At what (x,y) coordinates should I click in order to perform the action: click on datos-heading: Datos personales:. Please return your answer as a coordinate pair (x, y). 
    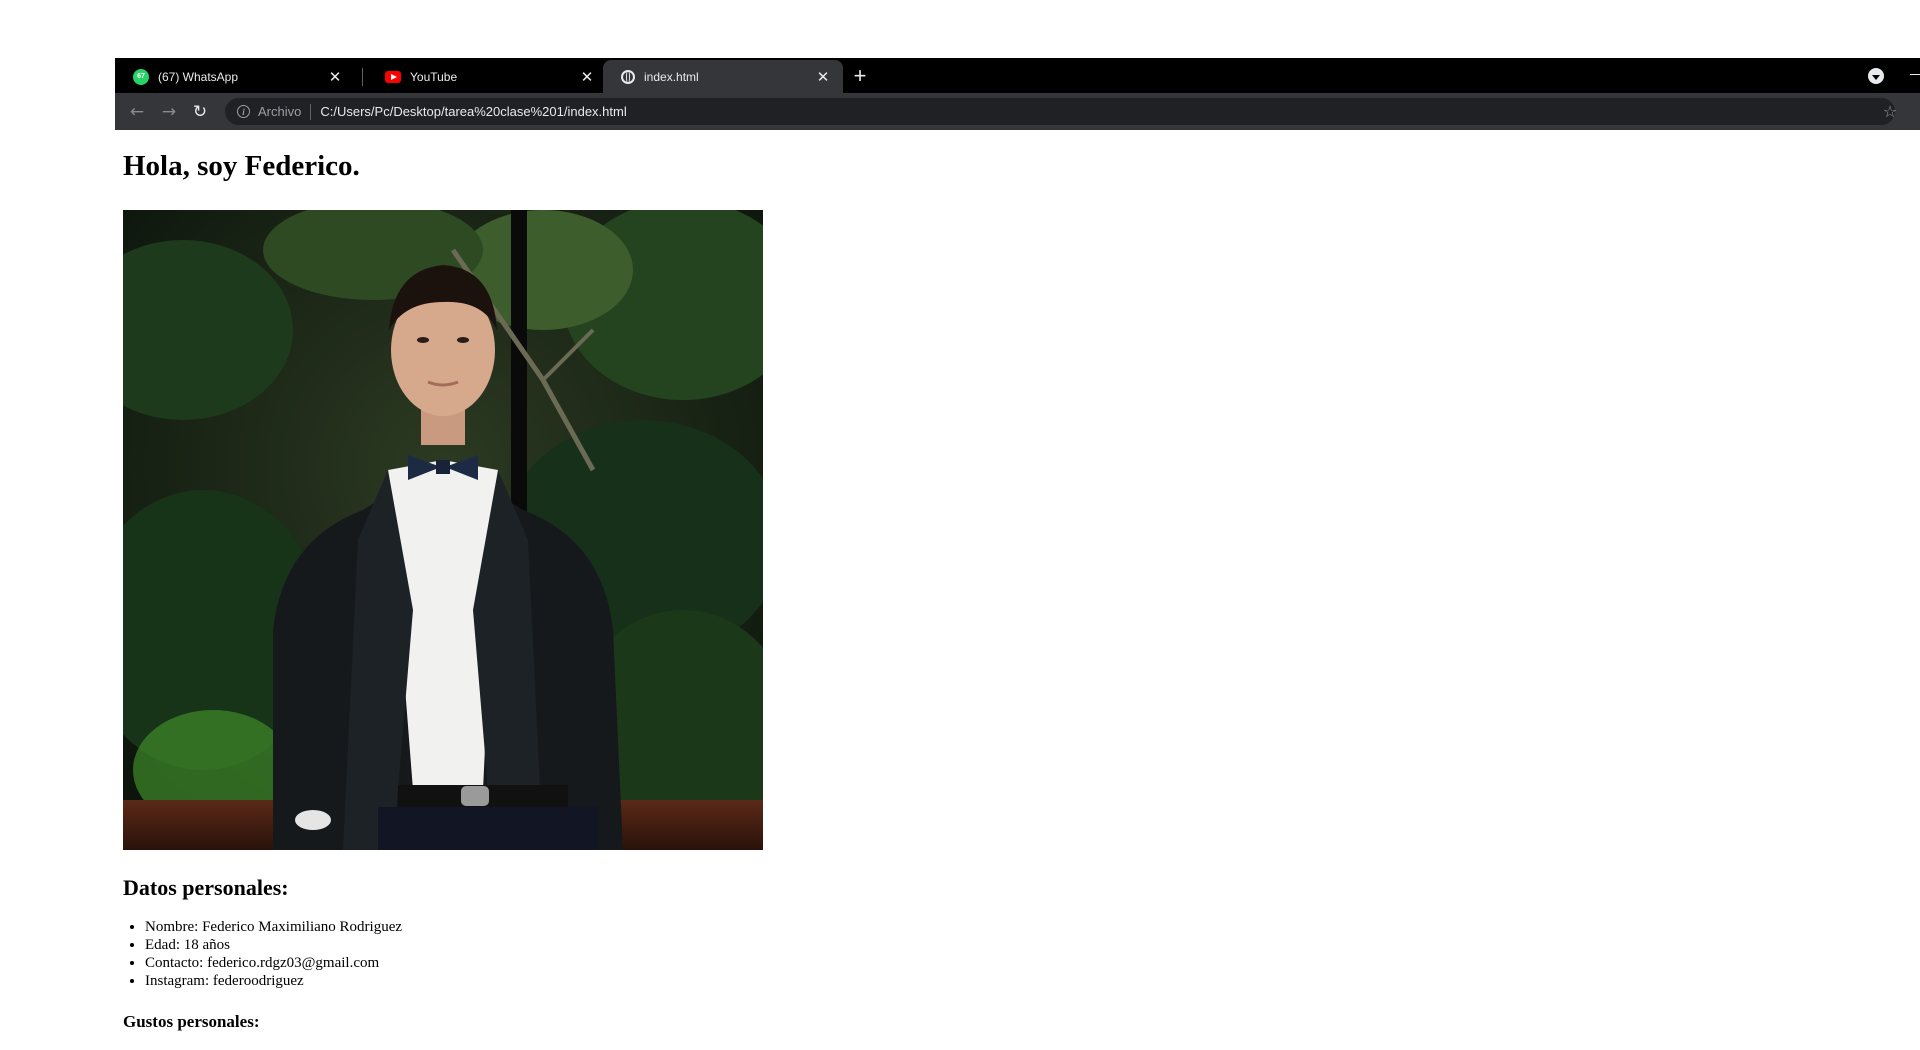
    Looking at the image, I should click on (206, 887).